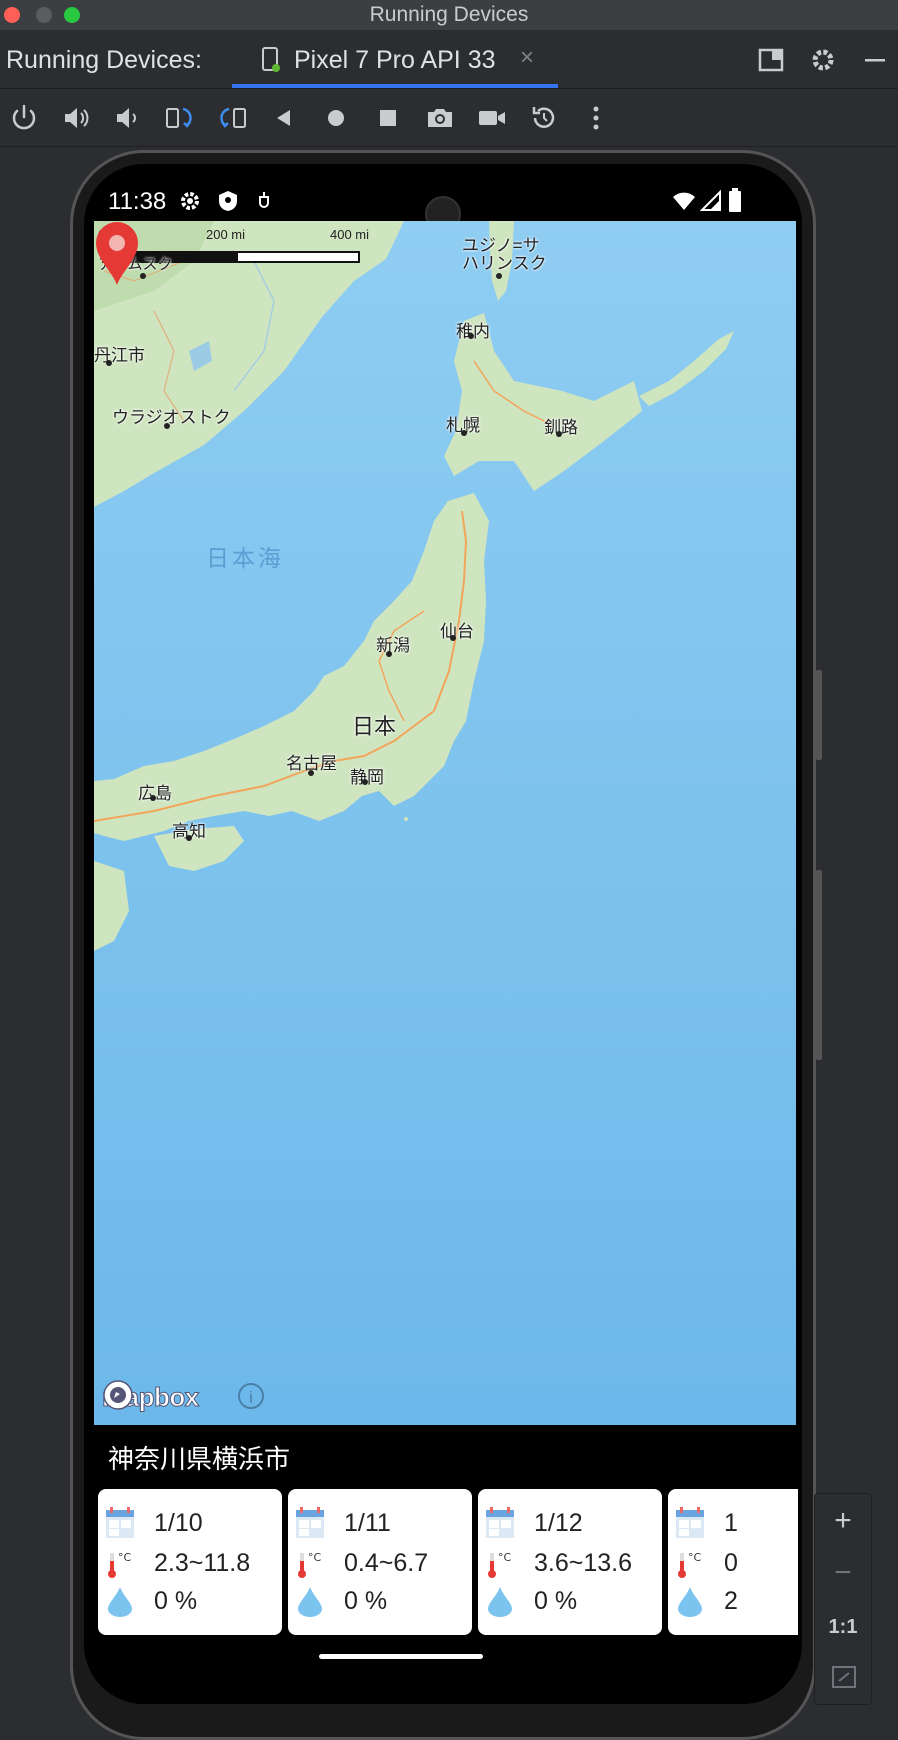 This screenshot has height=1740, width=898. Describe the element at coordinates (684, 201) in the screenshot. I see `wifi-icon` at that location.